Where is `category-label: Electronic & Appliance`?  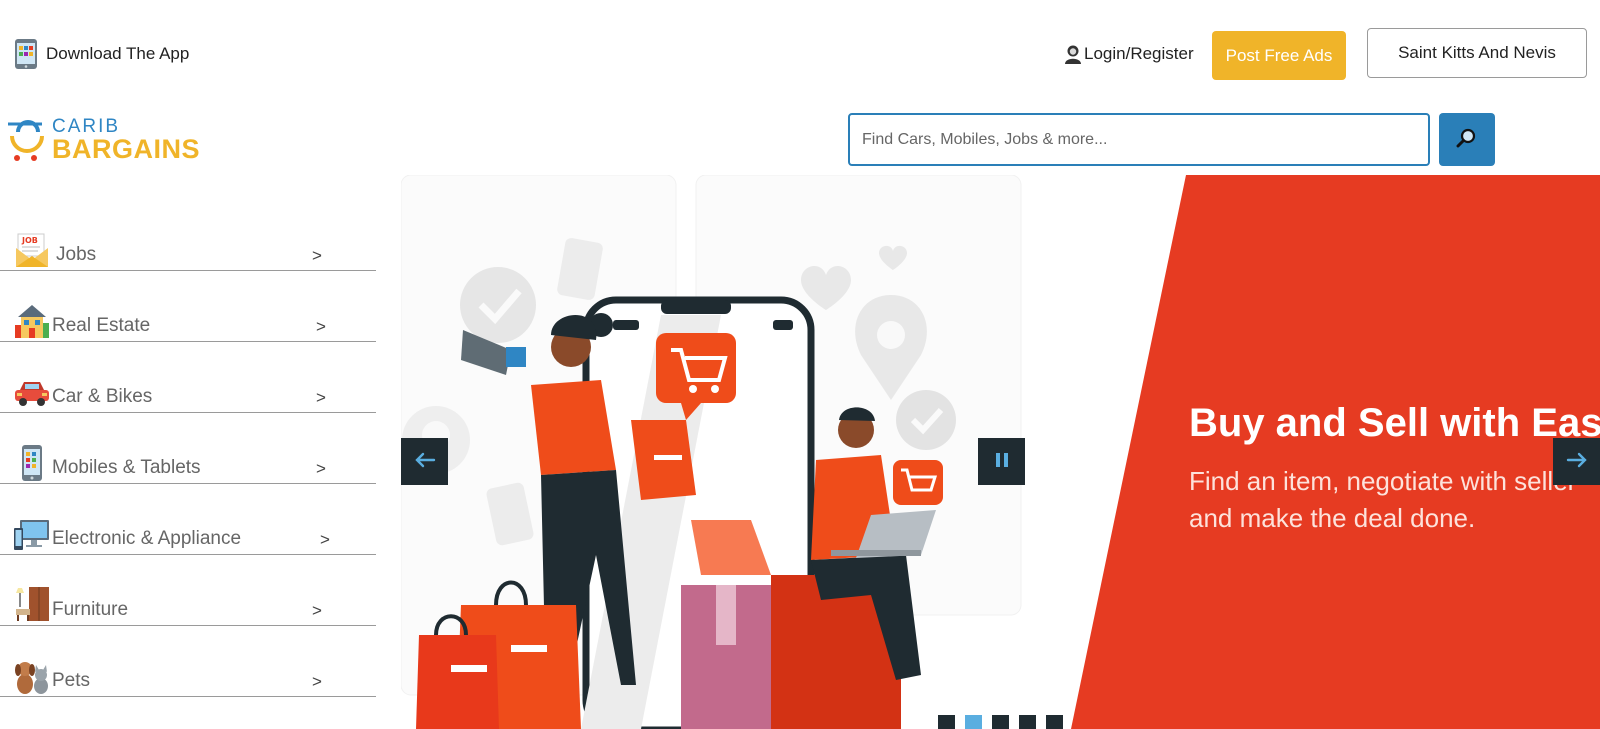
category-label: Electronic & Appliance is located at coordinates (147, 538).